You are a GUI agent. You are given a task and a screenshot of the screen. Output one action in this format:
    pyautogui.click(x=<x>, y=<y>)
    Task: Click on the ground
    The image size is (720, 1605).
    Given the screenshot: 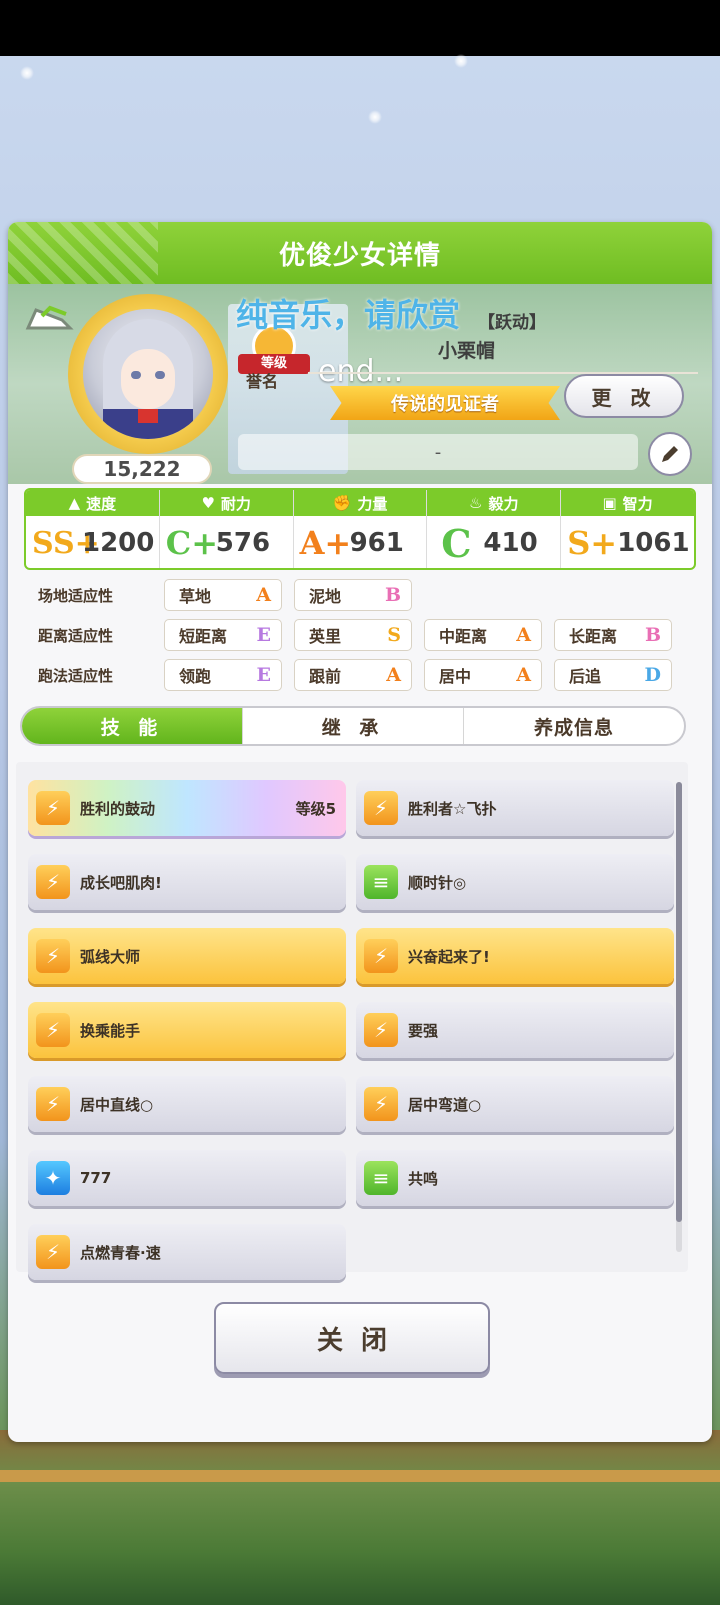 What is the action you would take?
    pyautogui.click(x=360, y=1517)
    